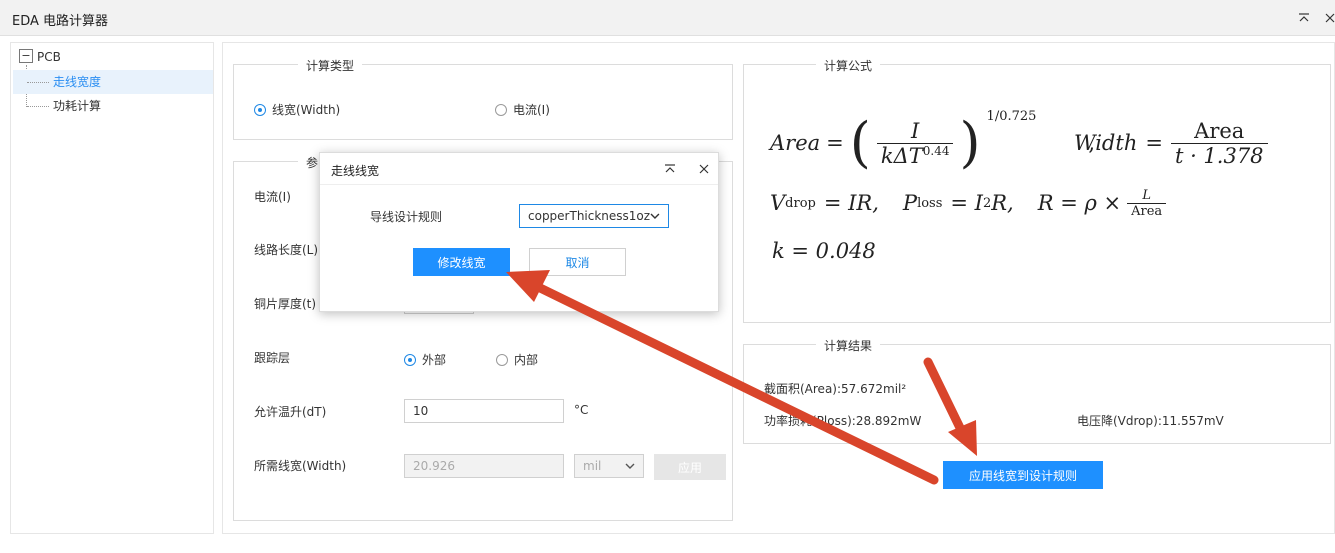  What do you see at coordinates (936, 150) in the screenshot?
I see `formula-text: 0.44` at bounding box center [936, 150].